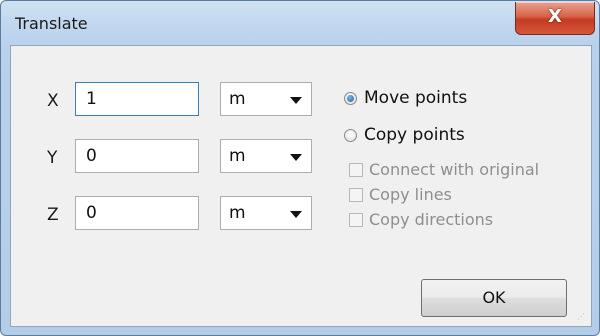 The width and height of the screenshot is (600, 336). I want to click on copy-points-option: Copy points, so click(404, 135).